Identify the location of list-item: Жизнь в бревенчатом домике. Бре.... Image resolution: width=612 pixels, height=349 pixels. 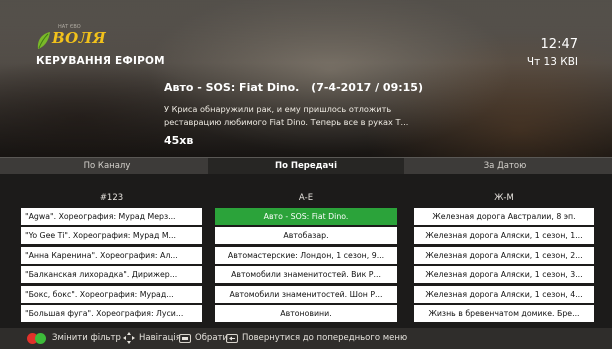
(504, 313).